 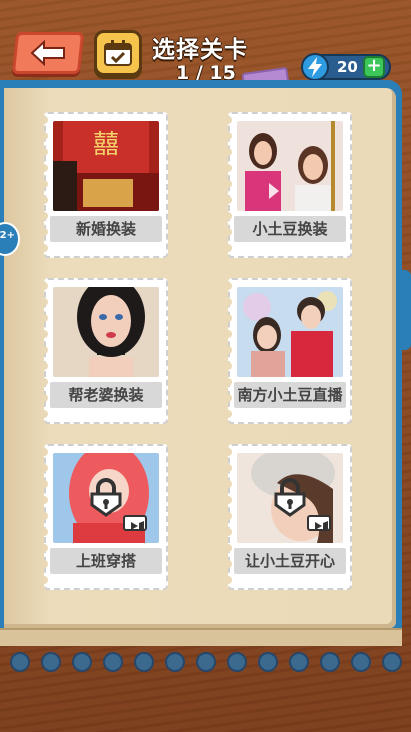 What do you see at coordinates (201, 637) in the screenshot?
I see `book-page-edge` at bounding box center [201, 637].